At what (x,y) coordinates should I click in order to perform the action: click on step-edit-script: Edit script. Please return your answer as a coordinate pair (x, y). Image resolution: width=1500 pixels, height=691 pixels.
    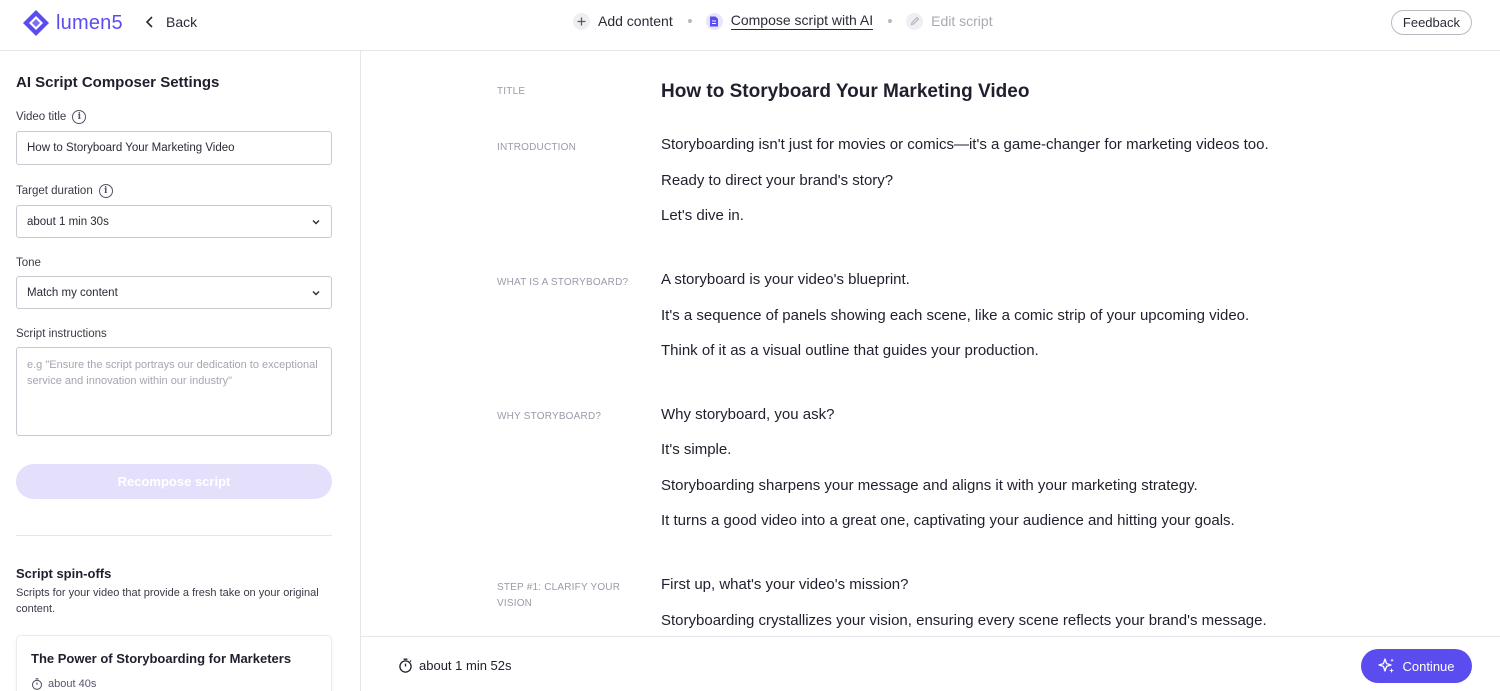
    Looking at the image, I should click on (949, 21).